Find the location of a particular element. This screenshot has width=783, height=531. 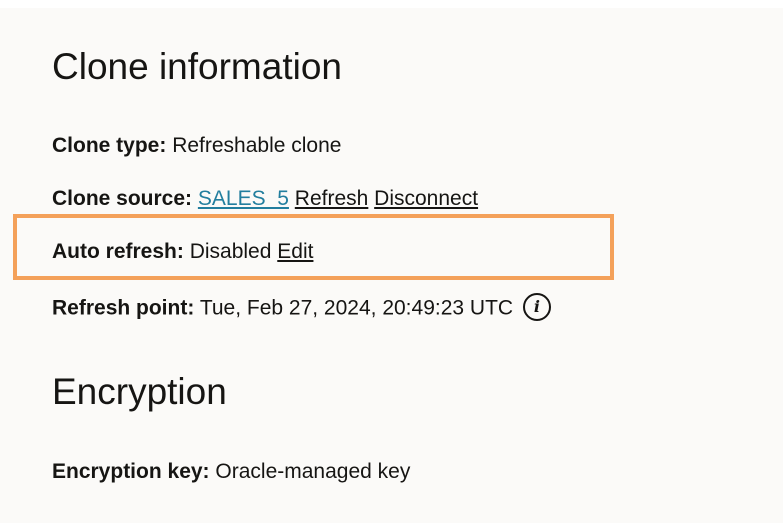

clone-source-link: SALES_5 is located at coordinates (243, 198).